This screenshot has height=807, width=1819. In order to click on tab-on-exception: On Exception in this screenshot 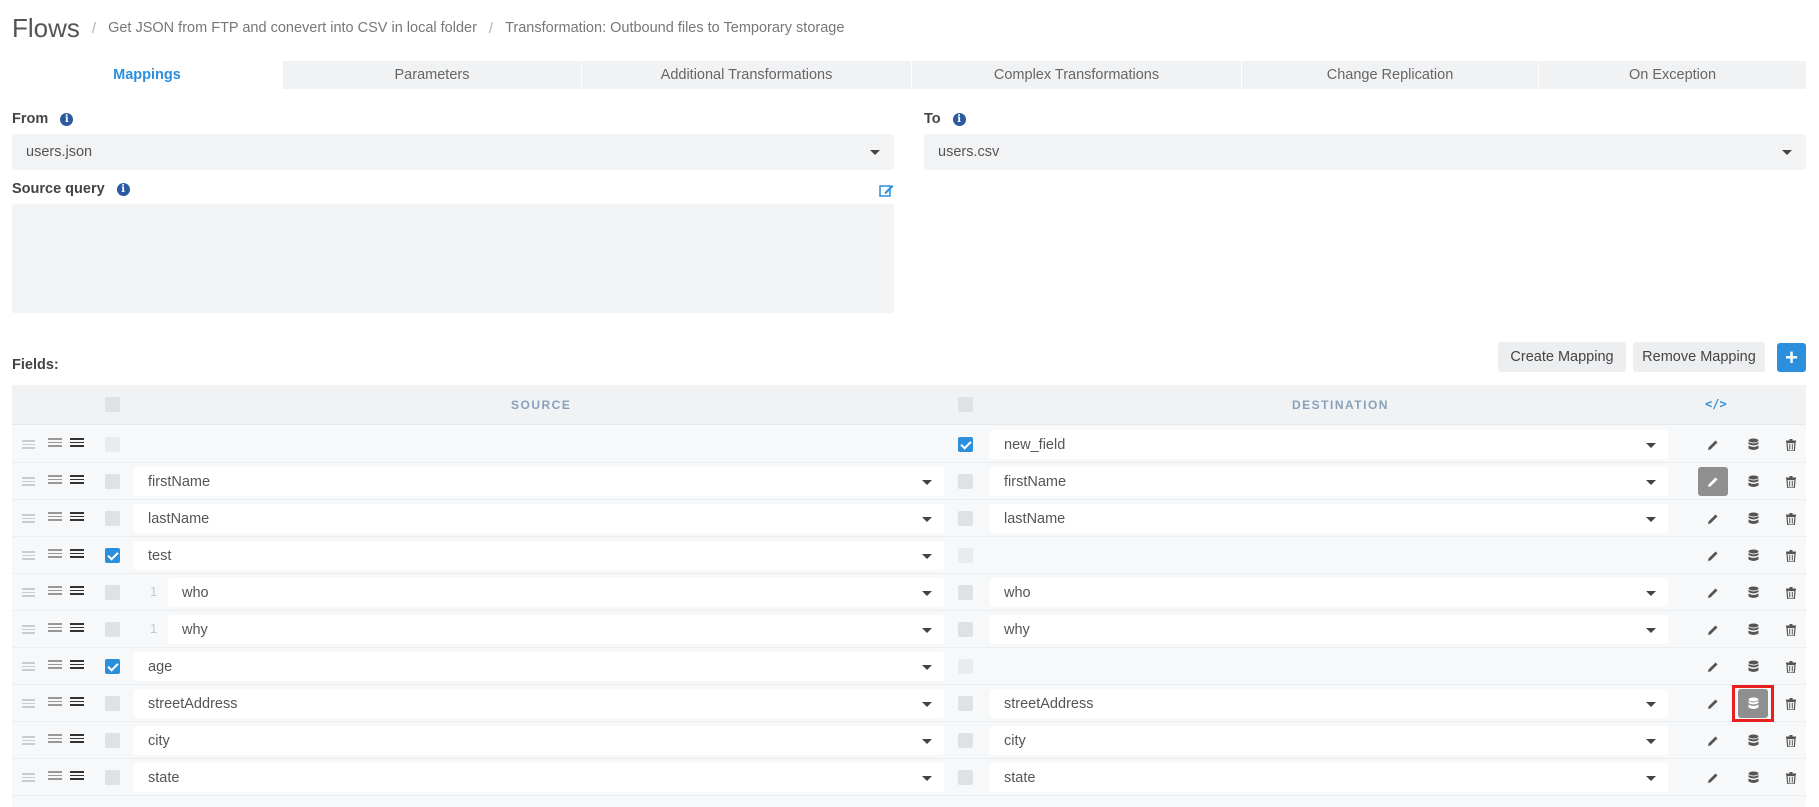, I will do `click(1672, 75)`.